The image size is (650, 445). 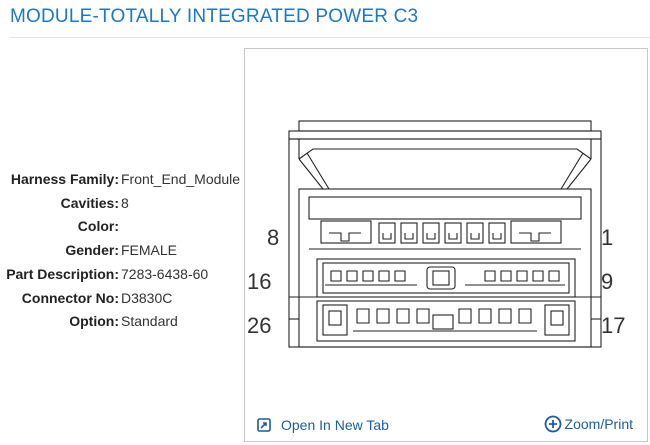 I want to click on title-divider, so click(x=330, y=37).